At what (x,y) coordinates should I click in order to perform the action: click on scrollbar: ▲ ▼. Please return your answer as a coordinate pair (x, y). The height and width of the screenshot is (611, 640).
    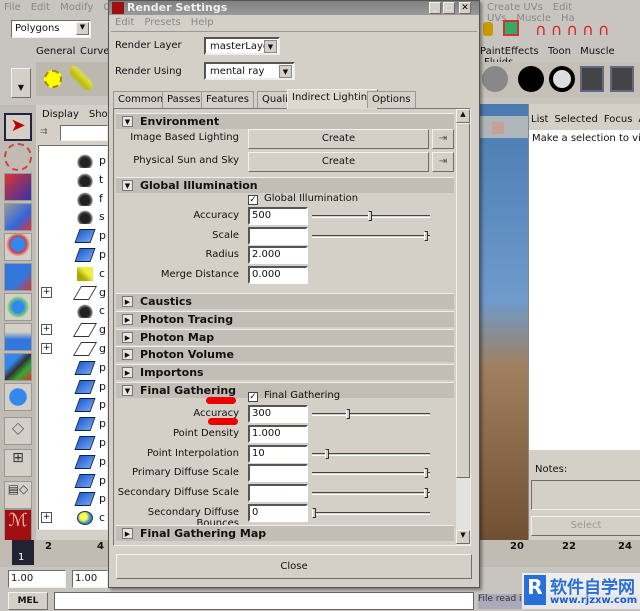
    Looking at the image, I should click on (463, 327).